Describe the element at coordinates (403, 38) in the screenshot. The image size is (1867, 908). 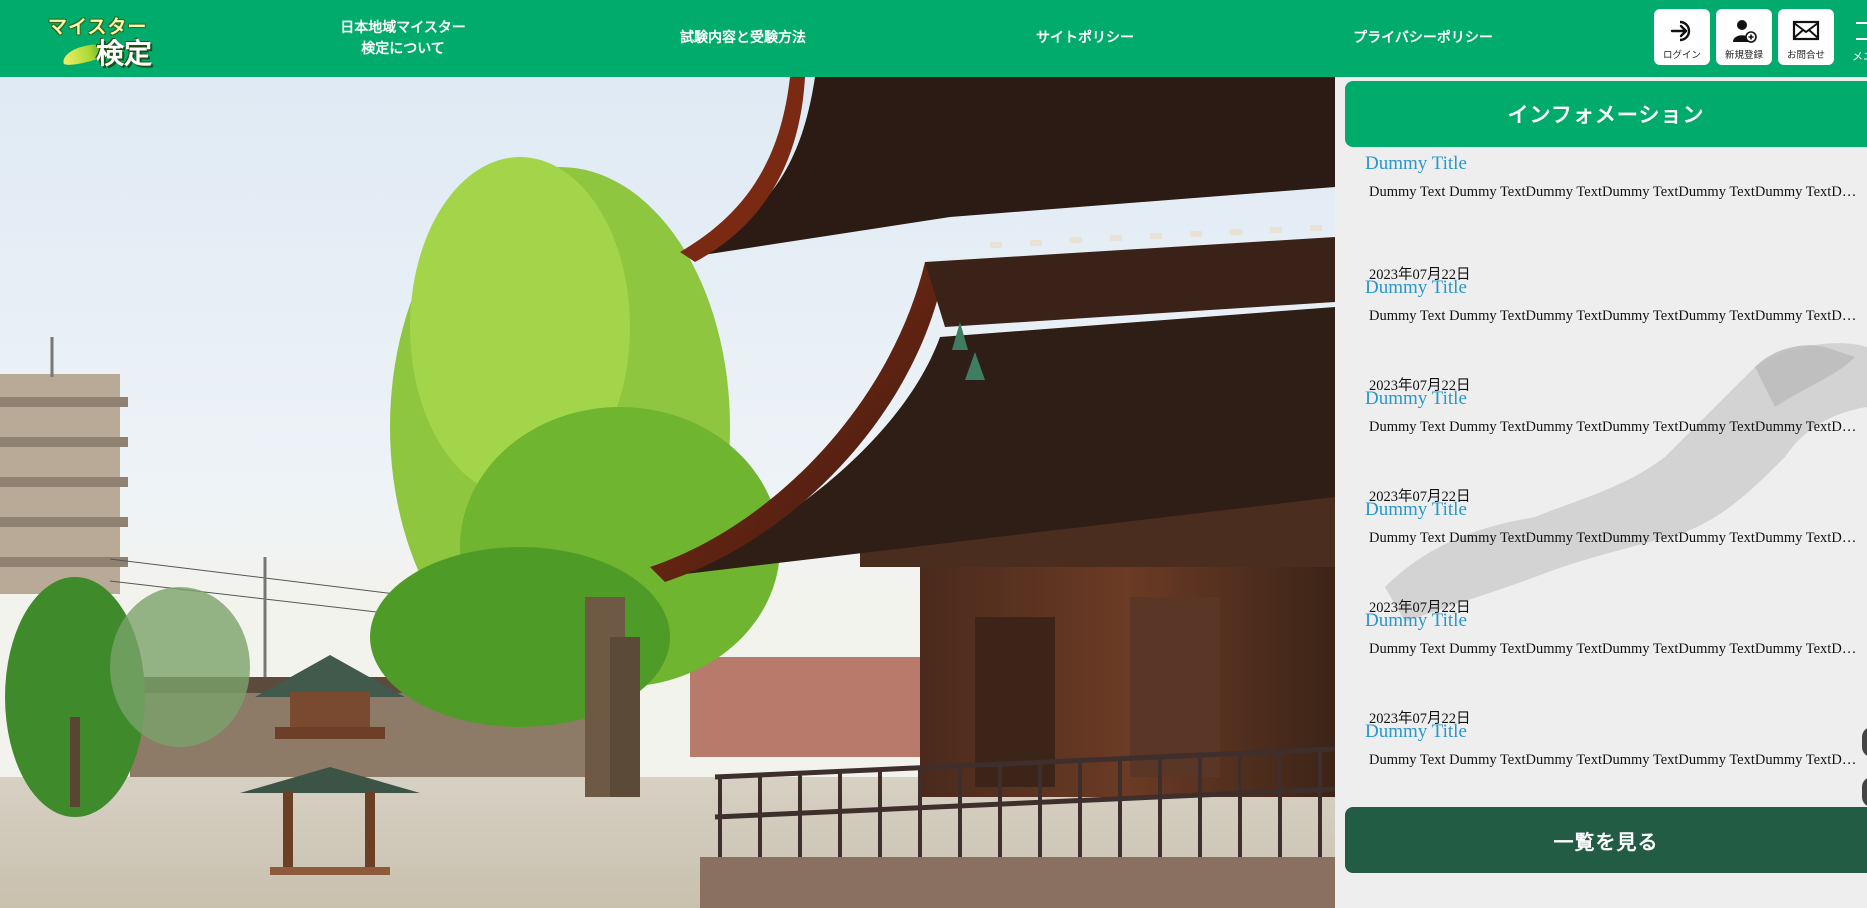
I see `nav-about: 日本地域マイスター 検定について` at that location.